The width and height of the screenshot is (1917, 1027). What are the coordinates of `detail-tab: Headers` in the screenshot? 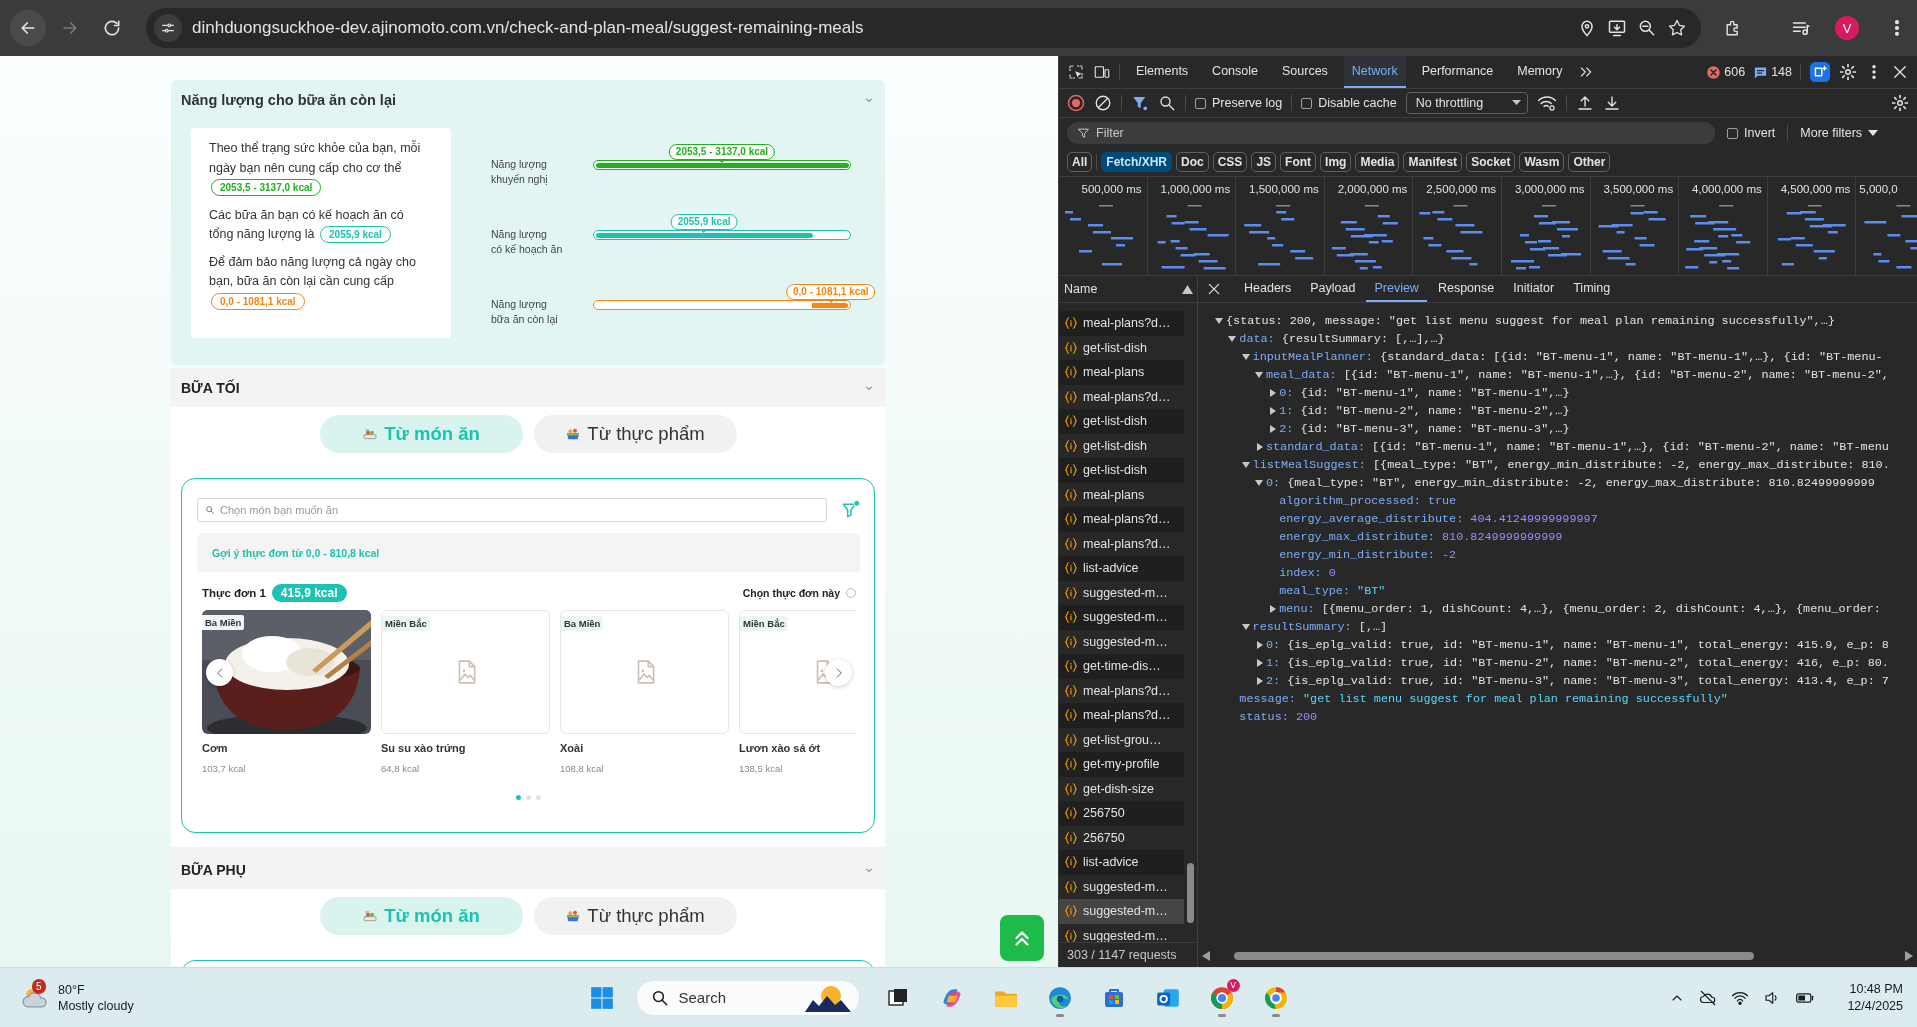 It's located at (1268, 289).